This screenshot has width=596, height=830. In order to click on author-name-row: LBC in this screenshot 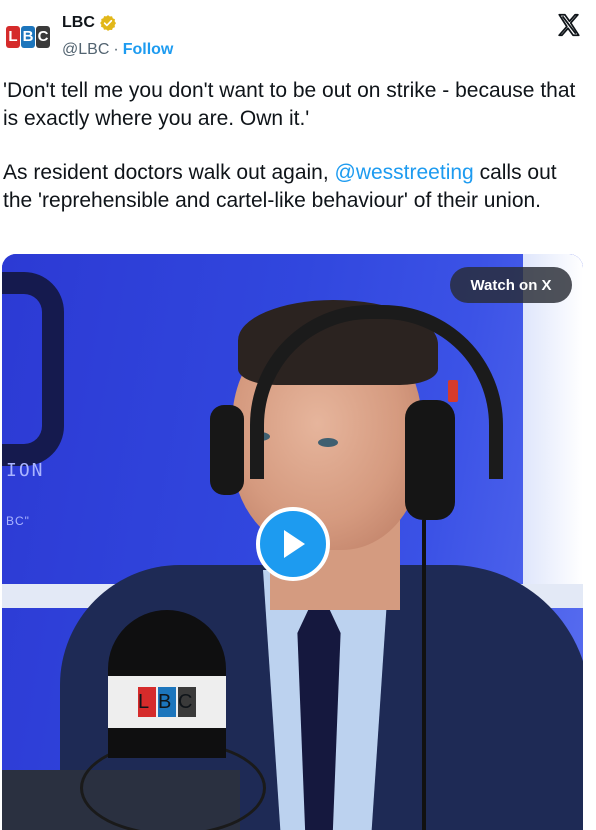, I will do `click(89, 23)`.